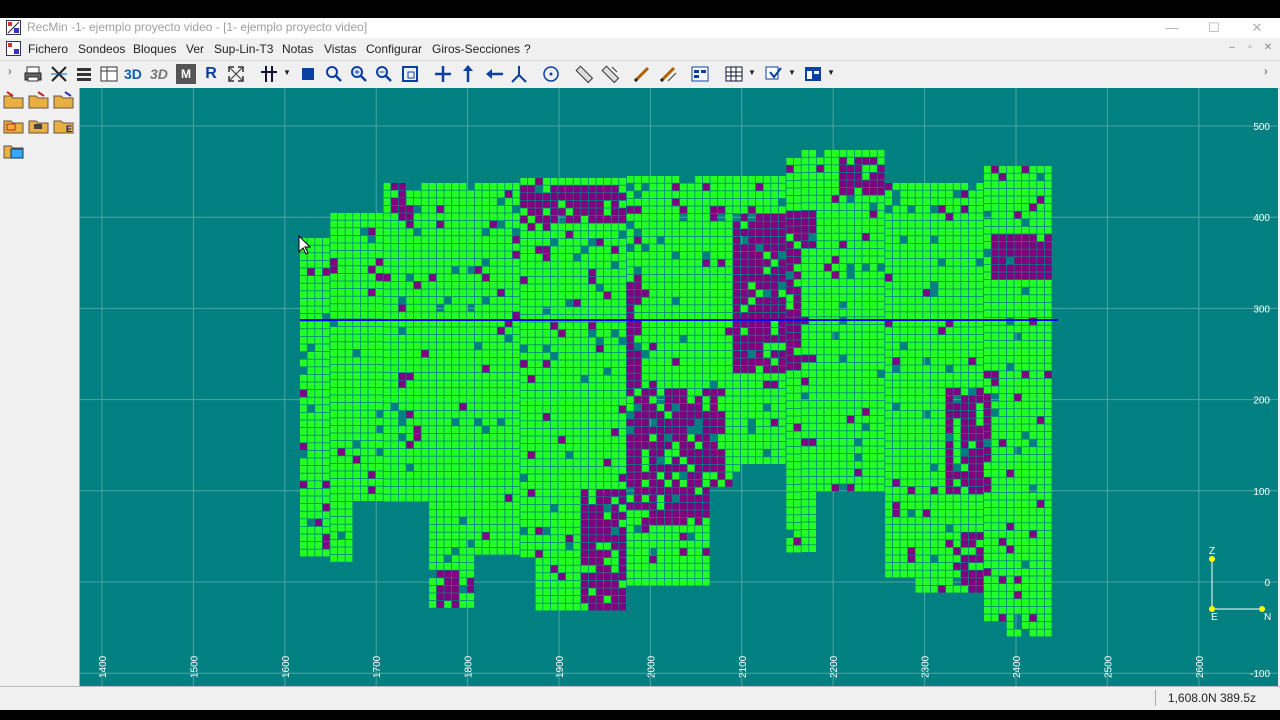  I want to click on pencil-edit-icon, so click(668, 74).